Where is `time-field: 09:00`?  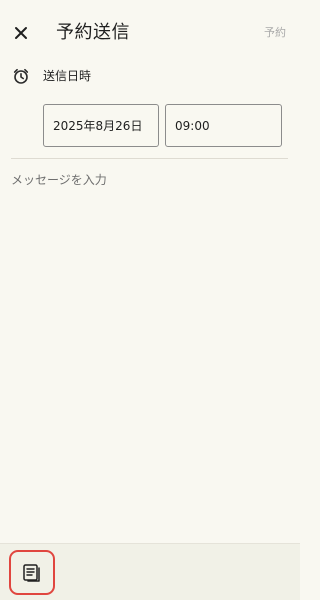
time-field: 09:00 is located at coordinates (223, 125).